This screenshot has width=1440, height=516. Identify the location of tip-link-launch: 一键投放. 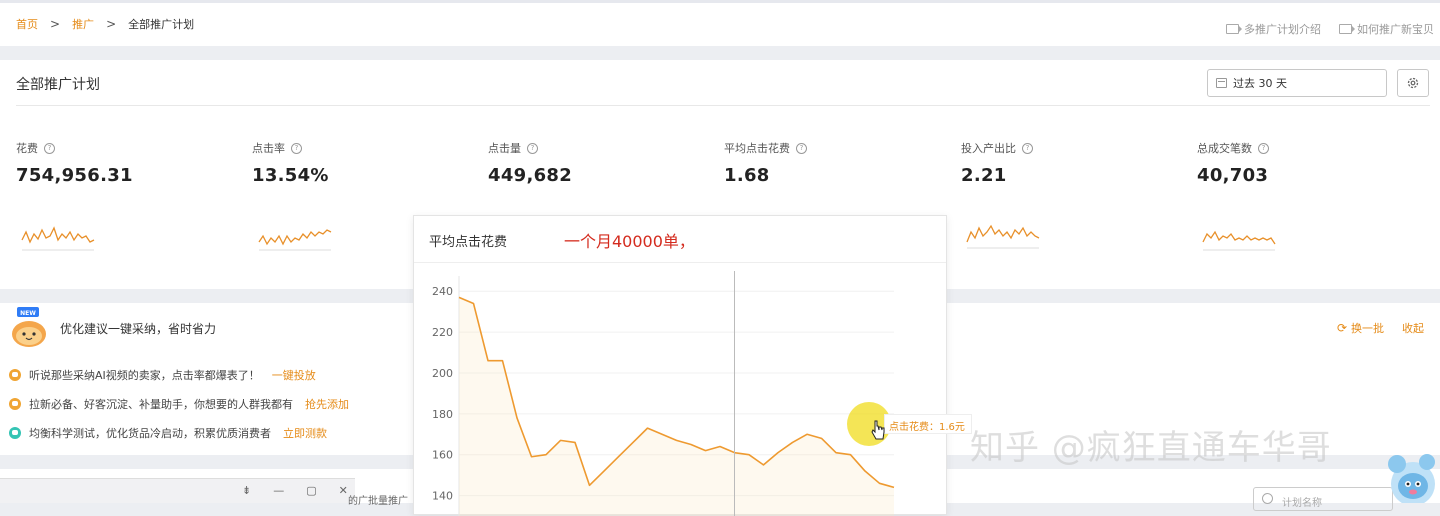
(294, 375).